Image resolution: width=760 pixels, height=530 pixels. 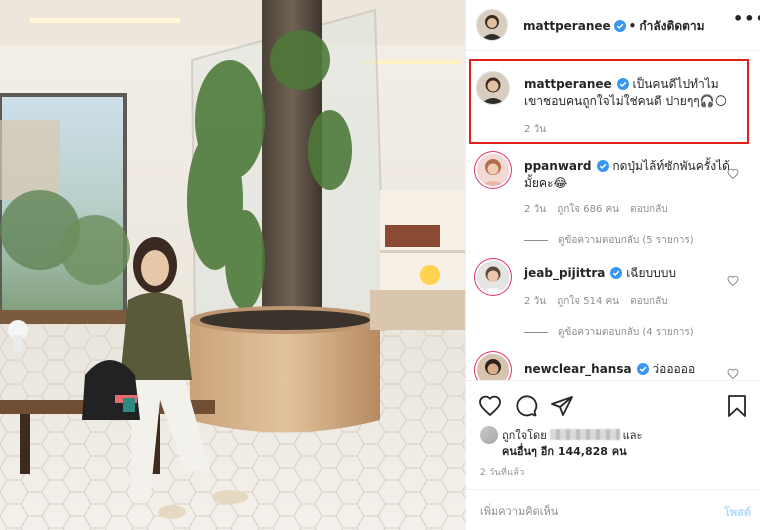 I want to click on liker-avatar, so click(x=489, y=435).